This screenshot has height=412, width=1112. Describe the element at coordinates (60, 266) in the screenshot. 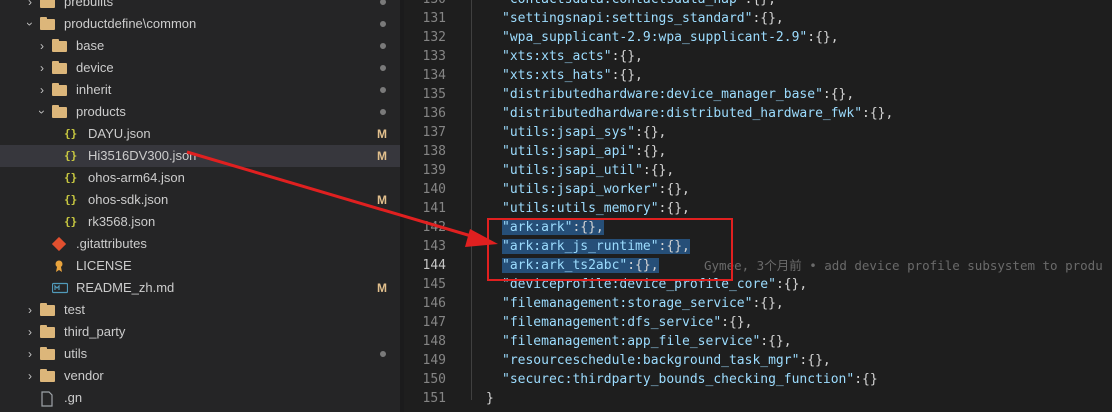

I see `license-icon` at that location.